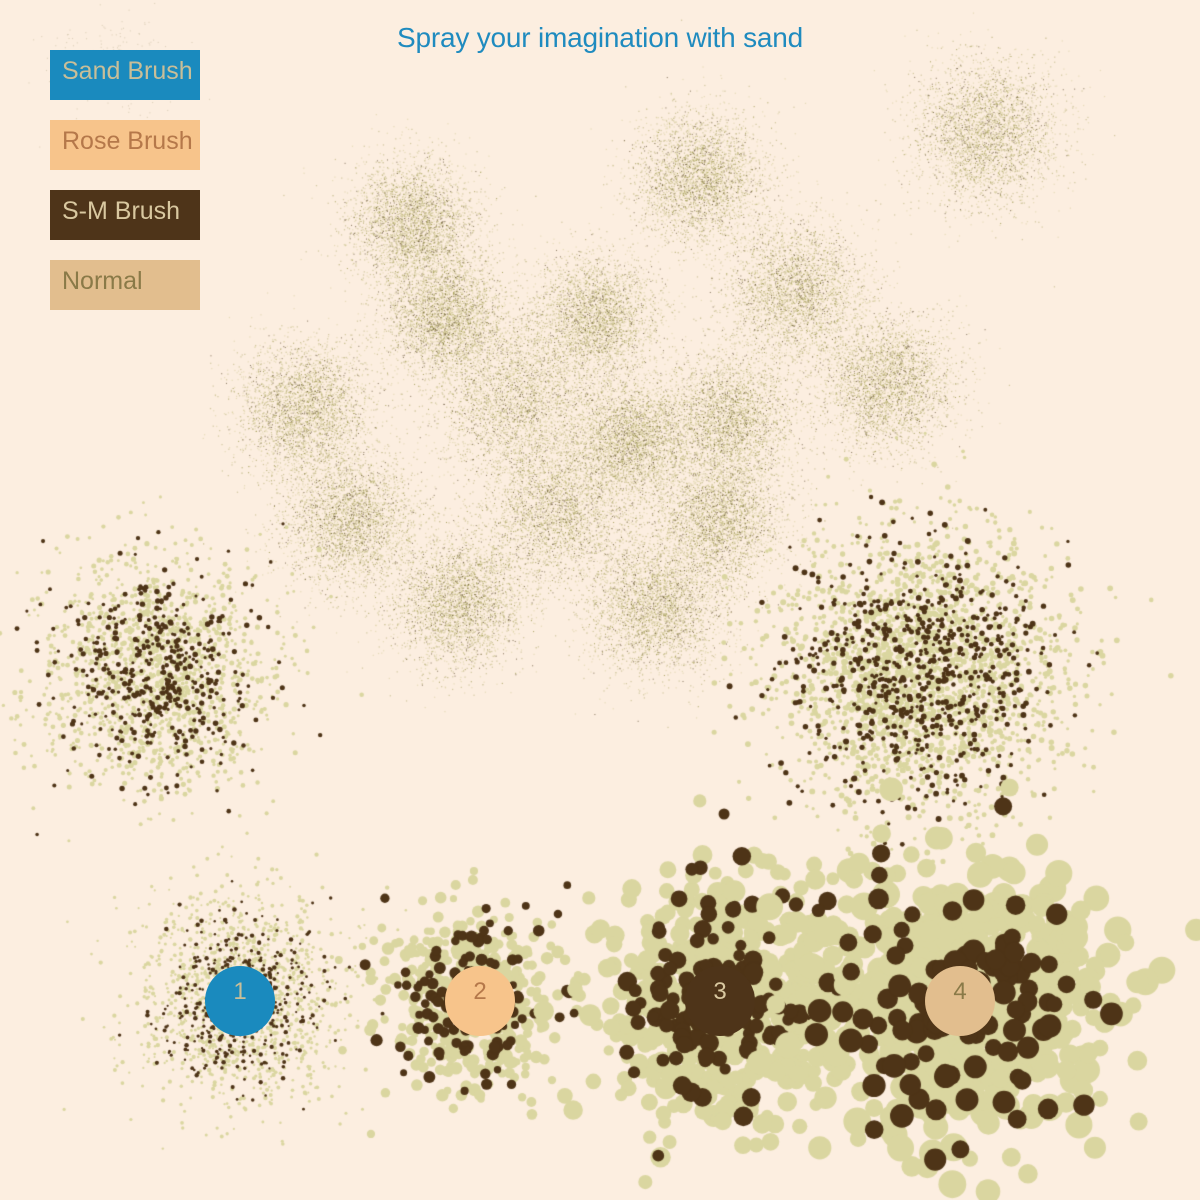  Describe the element at coordinates (125, 75) in the screenshot. I see `sand-brush-button: Sand Brush` at that location.